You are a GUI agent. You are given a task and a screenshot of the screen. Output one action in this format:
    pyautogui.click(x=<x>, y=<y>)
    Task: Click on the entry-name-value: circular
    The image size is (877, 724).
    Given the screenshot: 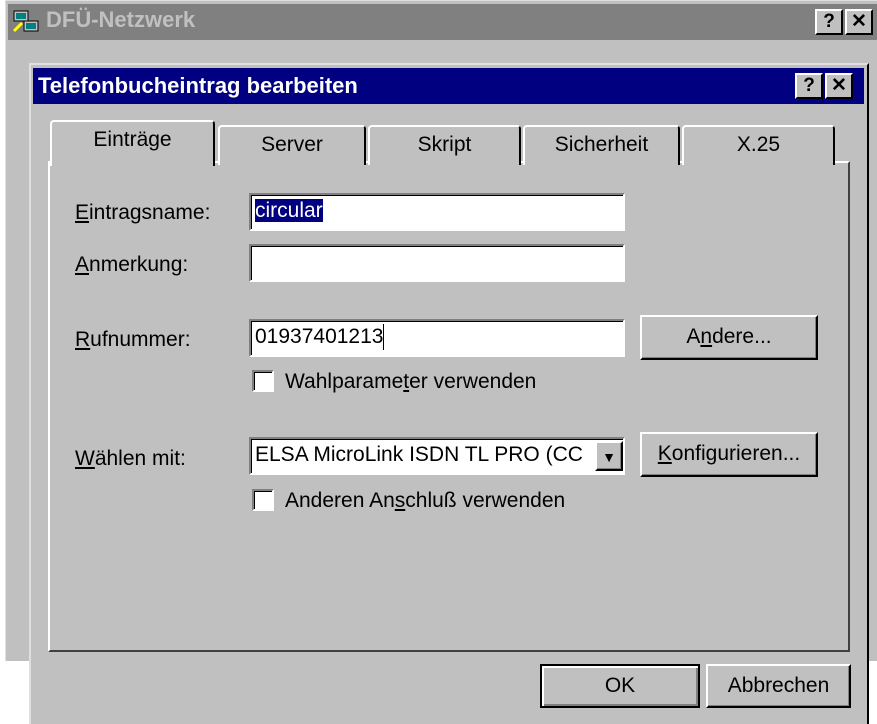 What is the action you would take?
    pyautogui.click(x=289, y=210)
    